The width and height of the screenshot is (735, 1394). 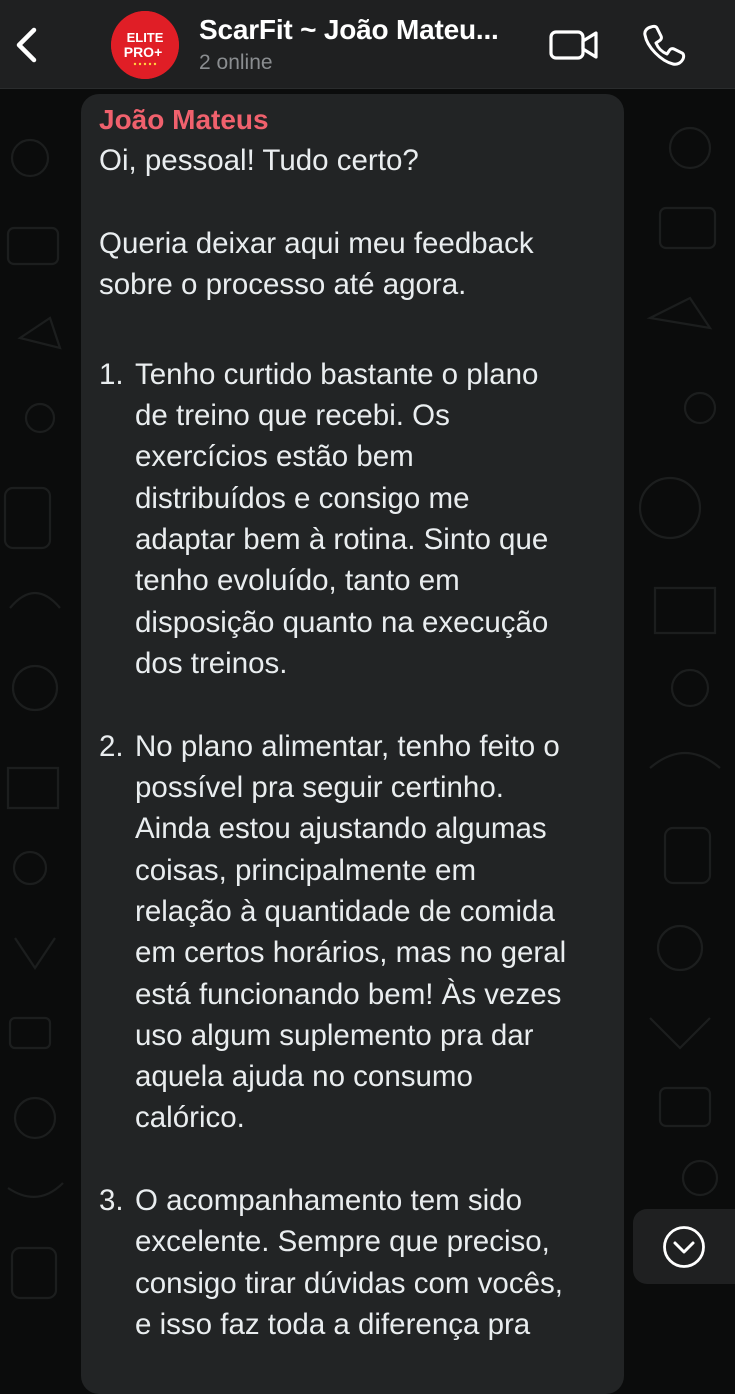 I want to click on chat-status: 2 online, so click(x=236, y=62).